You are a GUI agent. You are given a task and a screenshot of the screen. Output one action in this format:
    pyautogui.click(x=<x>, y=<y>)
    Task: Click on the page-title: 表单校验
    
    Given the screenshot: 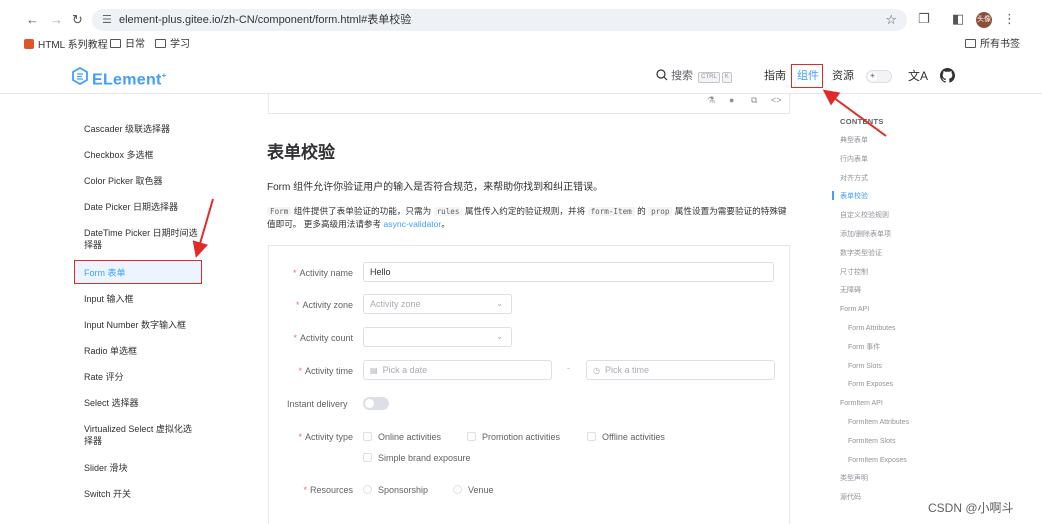 What is the action you would take?
    pyautogui.click(x=301, y=152)
    